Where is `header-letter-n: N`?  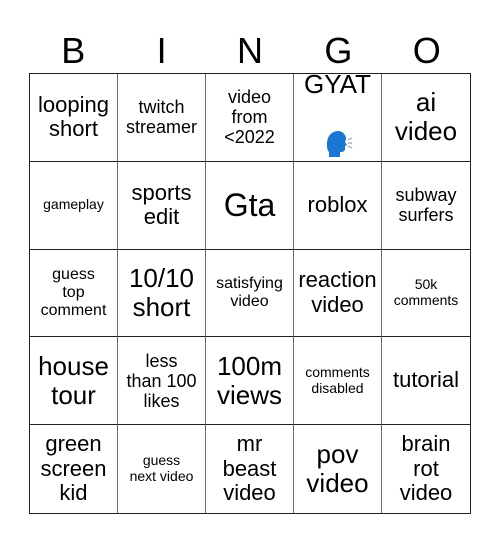 header-letter-n: N is located at coordinates (249, 50).